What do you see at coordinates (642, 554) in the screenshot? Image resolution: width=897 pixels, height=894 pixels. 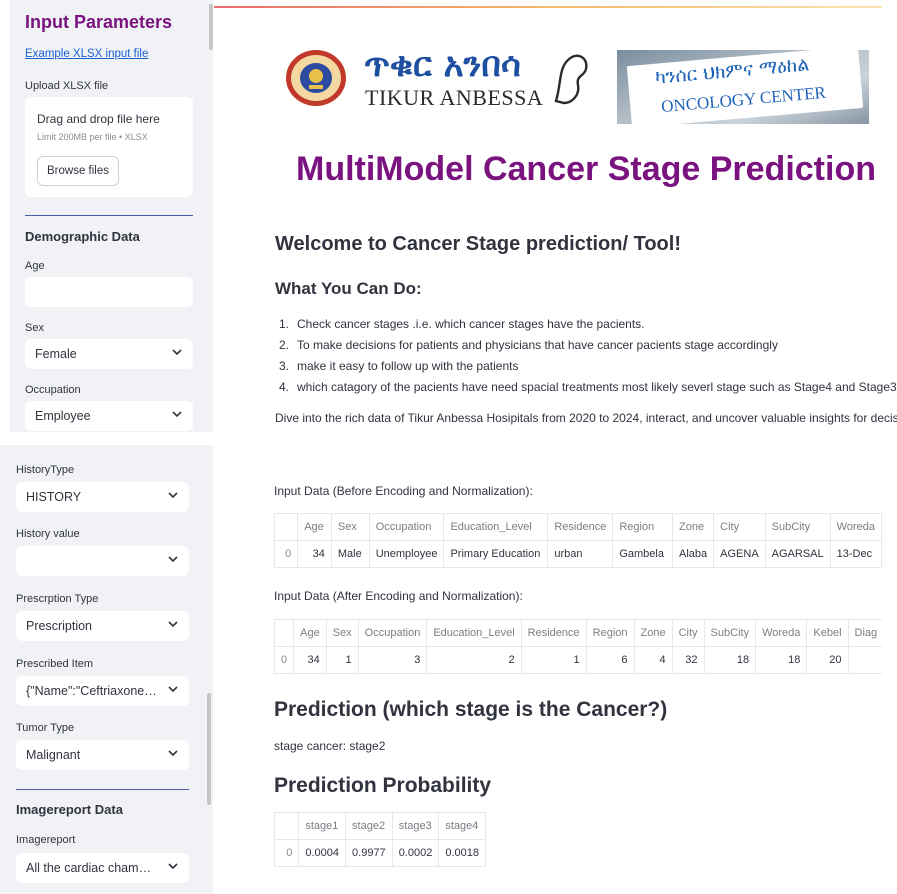 I see `table-cell: Gambela` at bounding box center [642, 554].